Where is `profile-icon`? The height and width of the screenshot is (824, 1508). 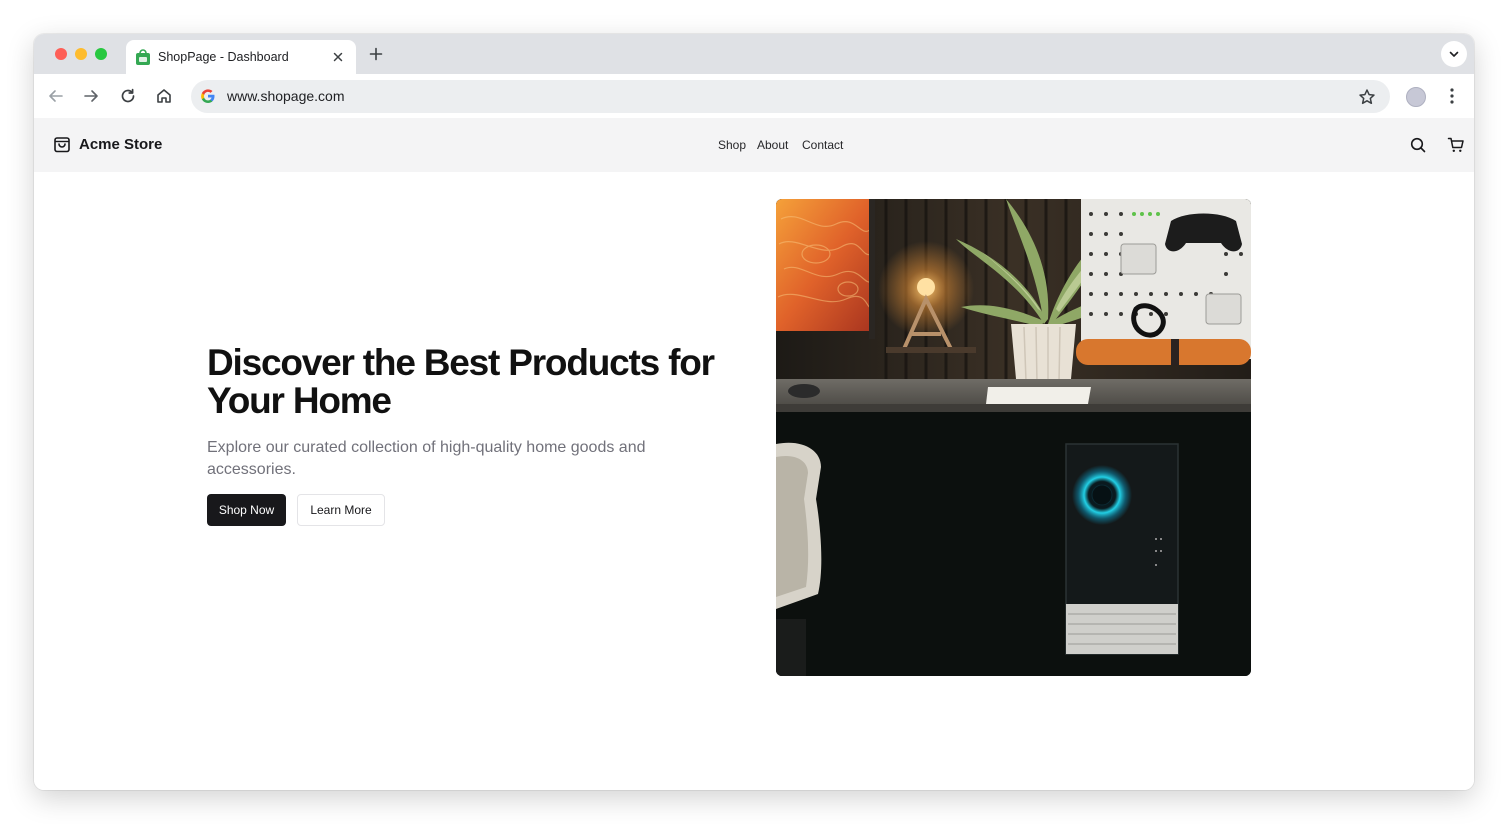 profile-icon is located at coordinates (1416, 97).